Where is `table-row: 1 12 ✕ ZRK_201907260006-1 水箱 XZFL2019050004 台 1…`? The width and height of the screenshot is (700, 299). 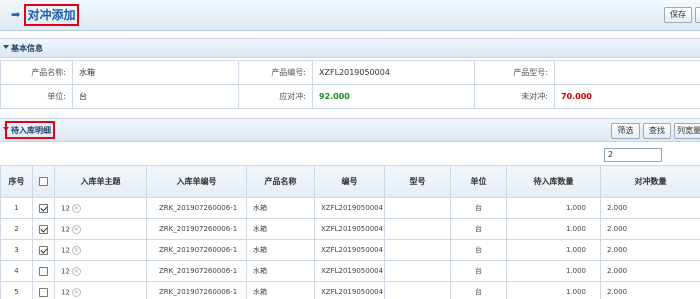
table-row: 1 12 ✕ ZRK_201907260006-1 水箱 XZFL2019050004 台 1… is located at coordinates (350, 208).